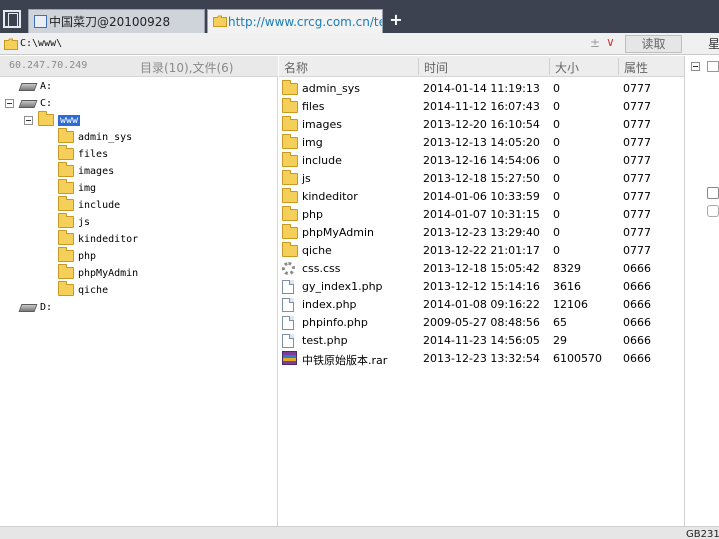  Describe the element at coordinates (610, 42) in the screenshot. I see `chevron-down-icon: ∨` at that location.